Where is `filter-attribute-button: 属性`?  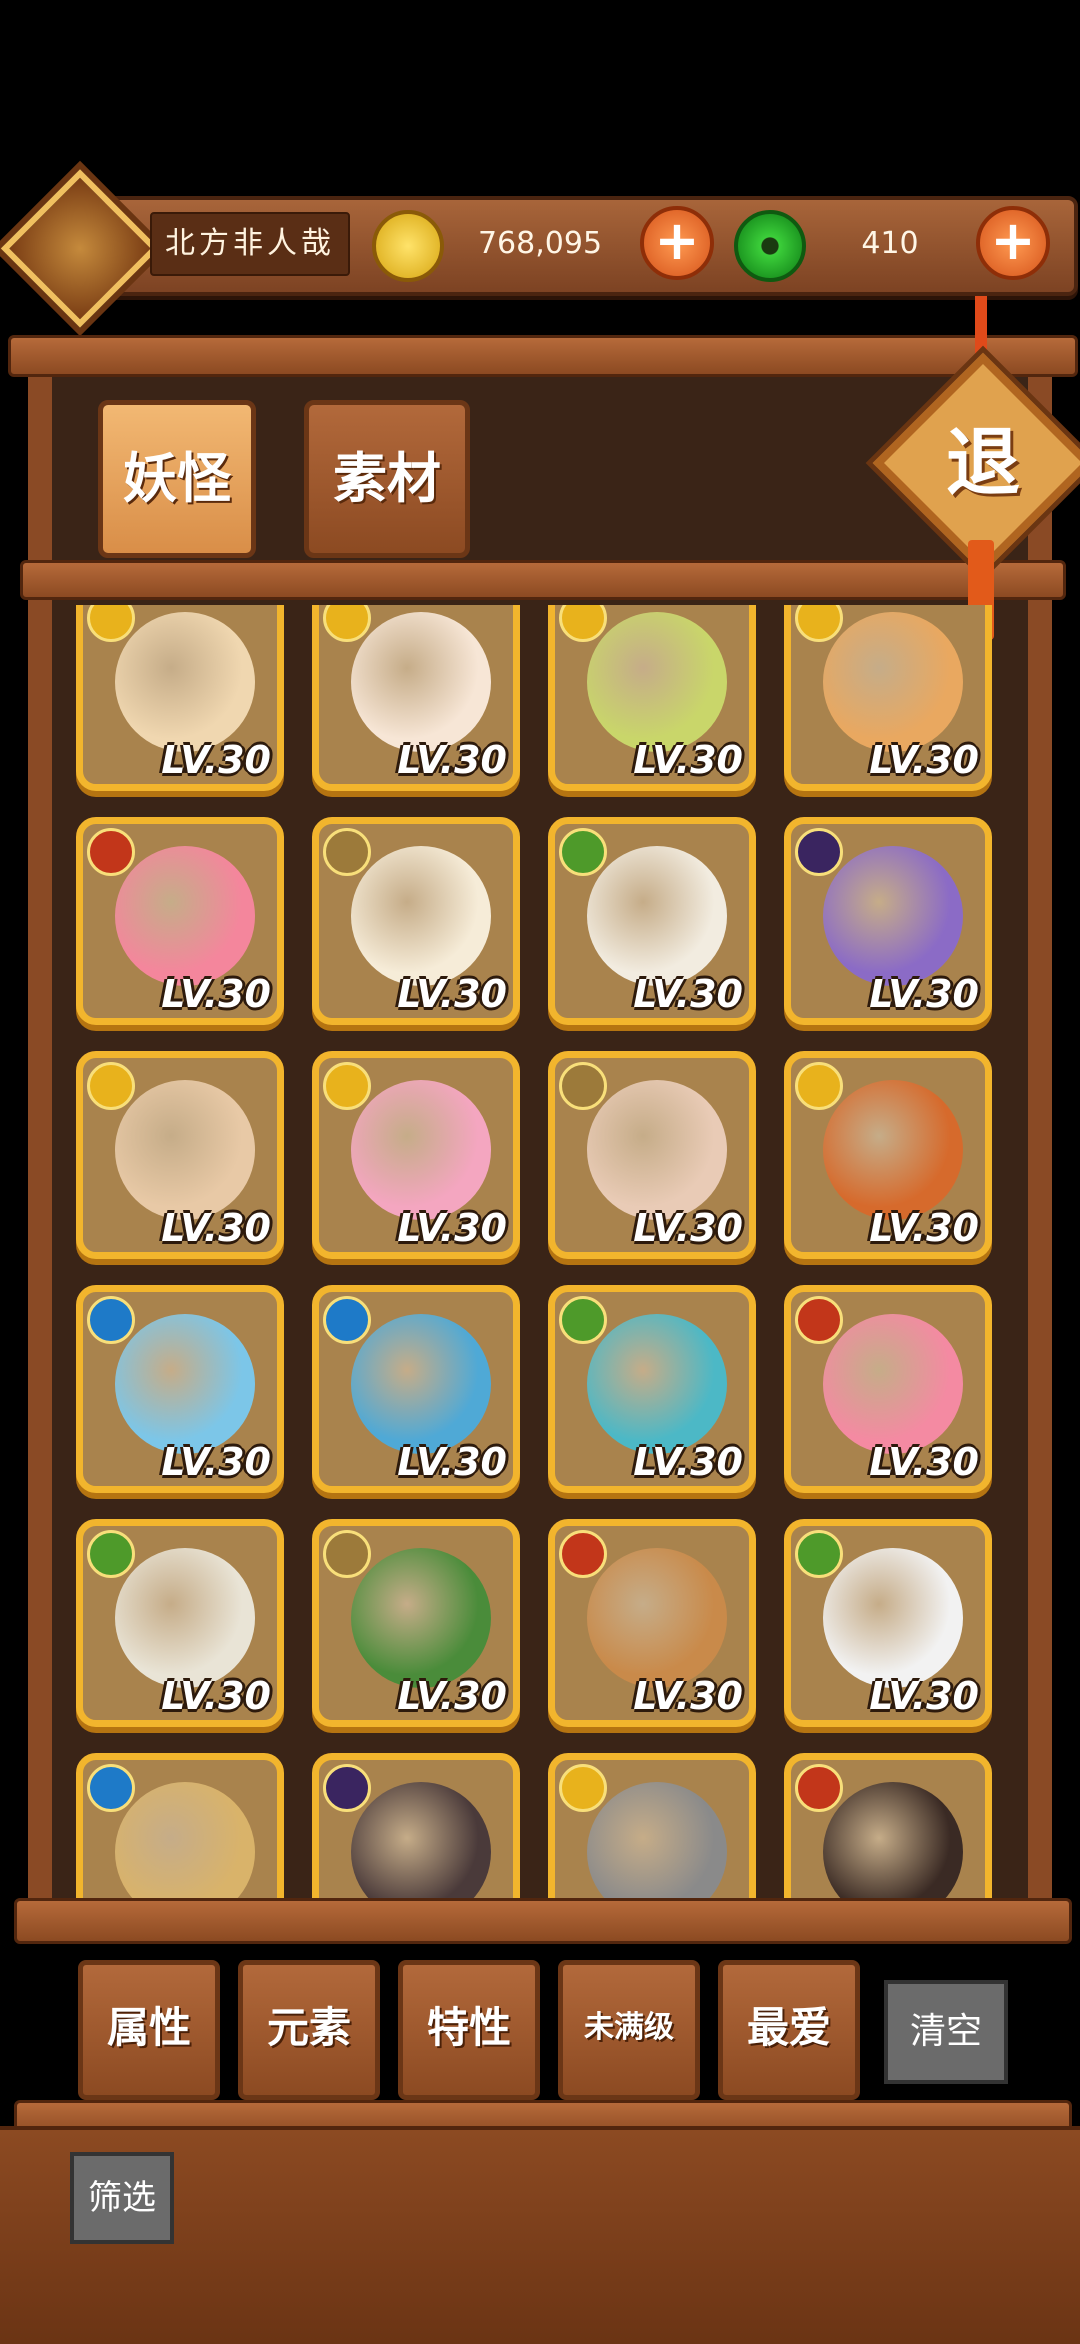 filter-attribute-button: 属性 is located at coordinates (149, 2030).